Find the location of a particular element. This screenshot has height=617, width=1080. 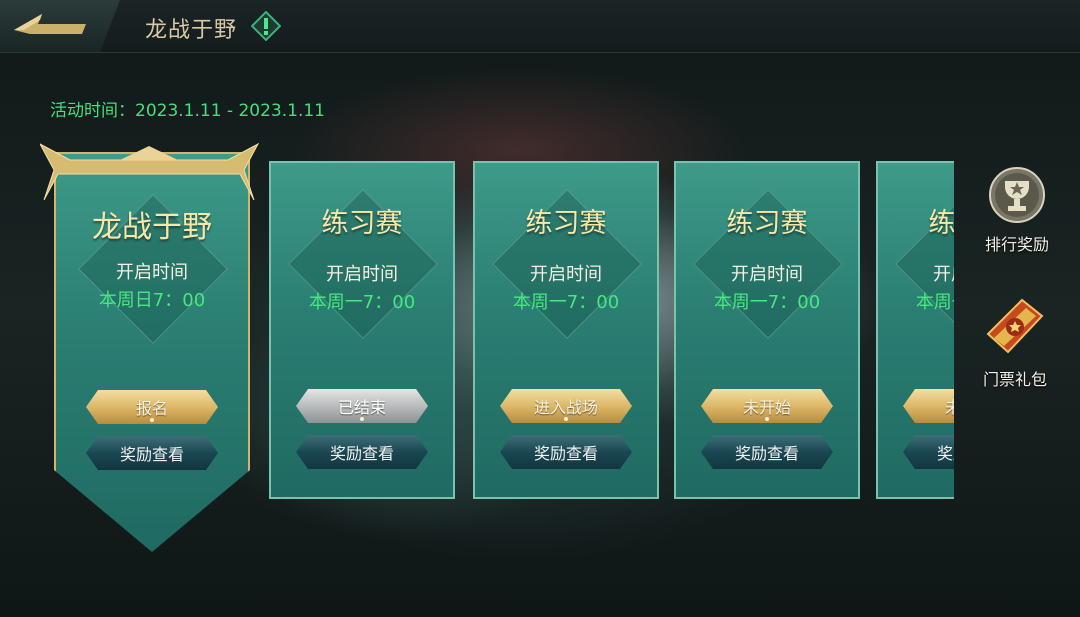

event-card: 练习赛 开启时间 本周一7：00 进入战场 奖励查看 is located at coordinates (566, 330).